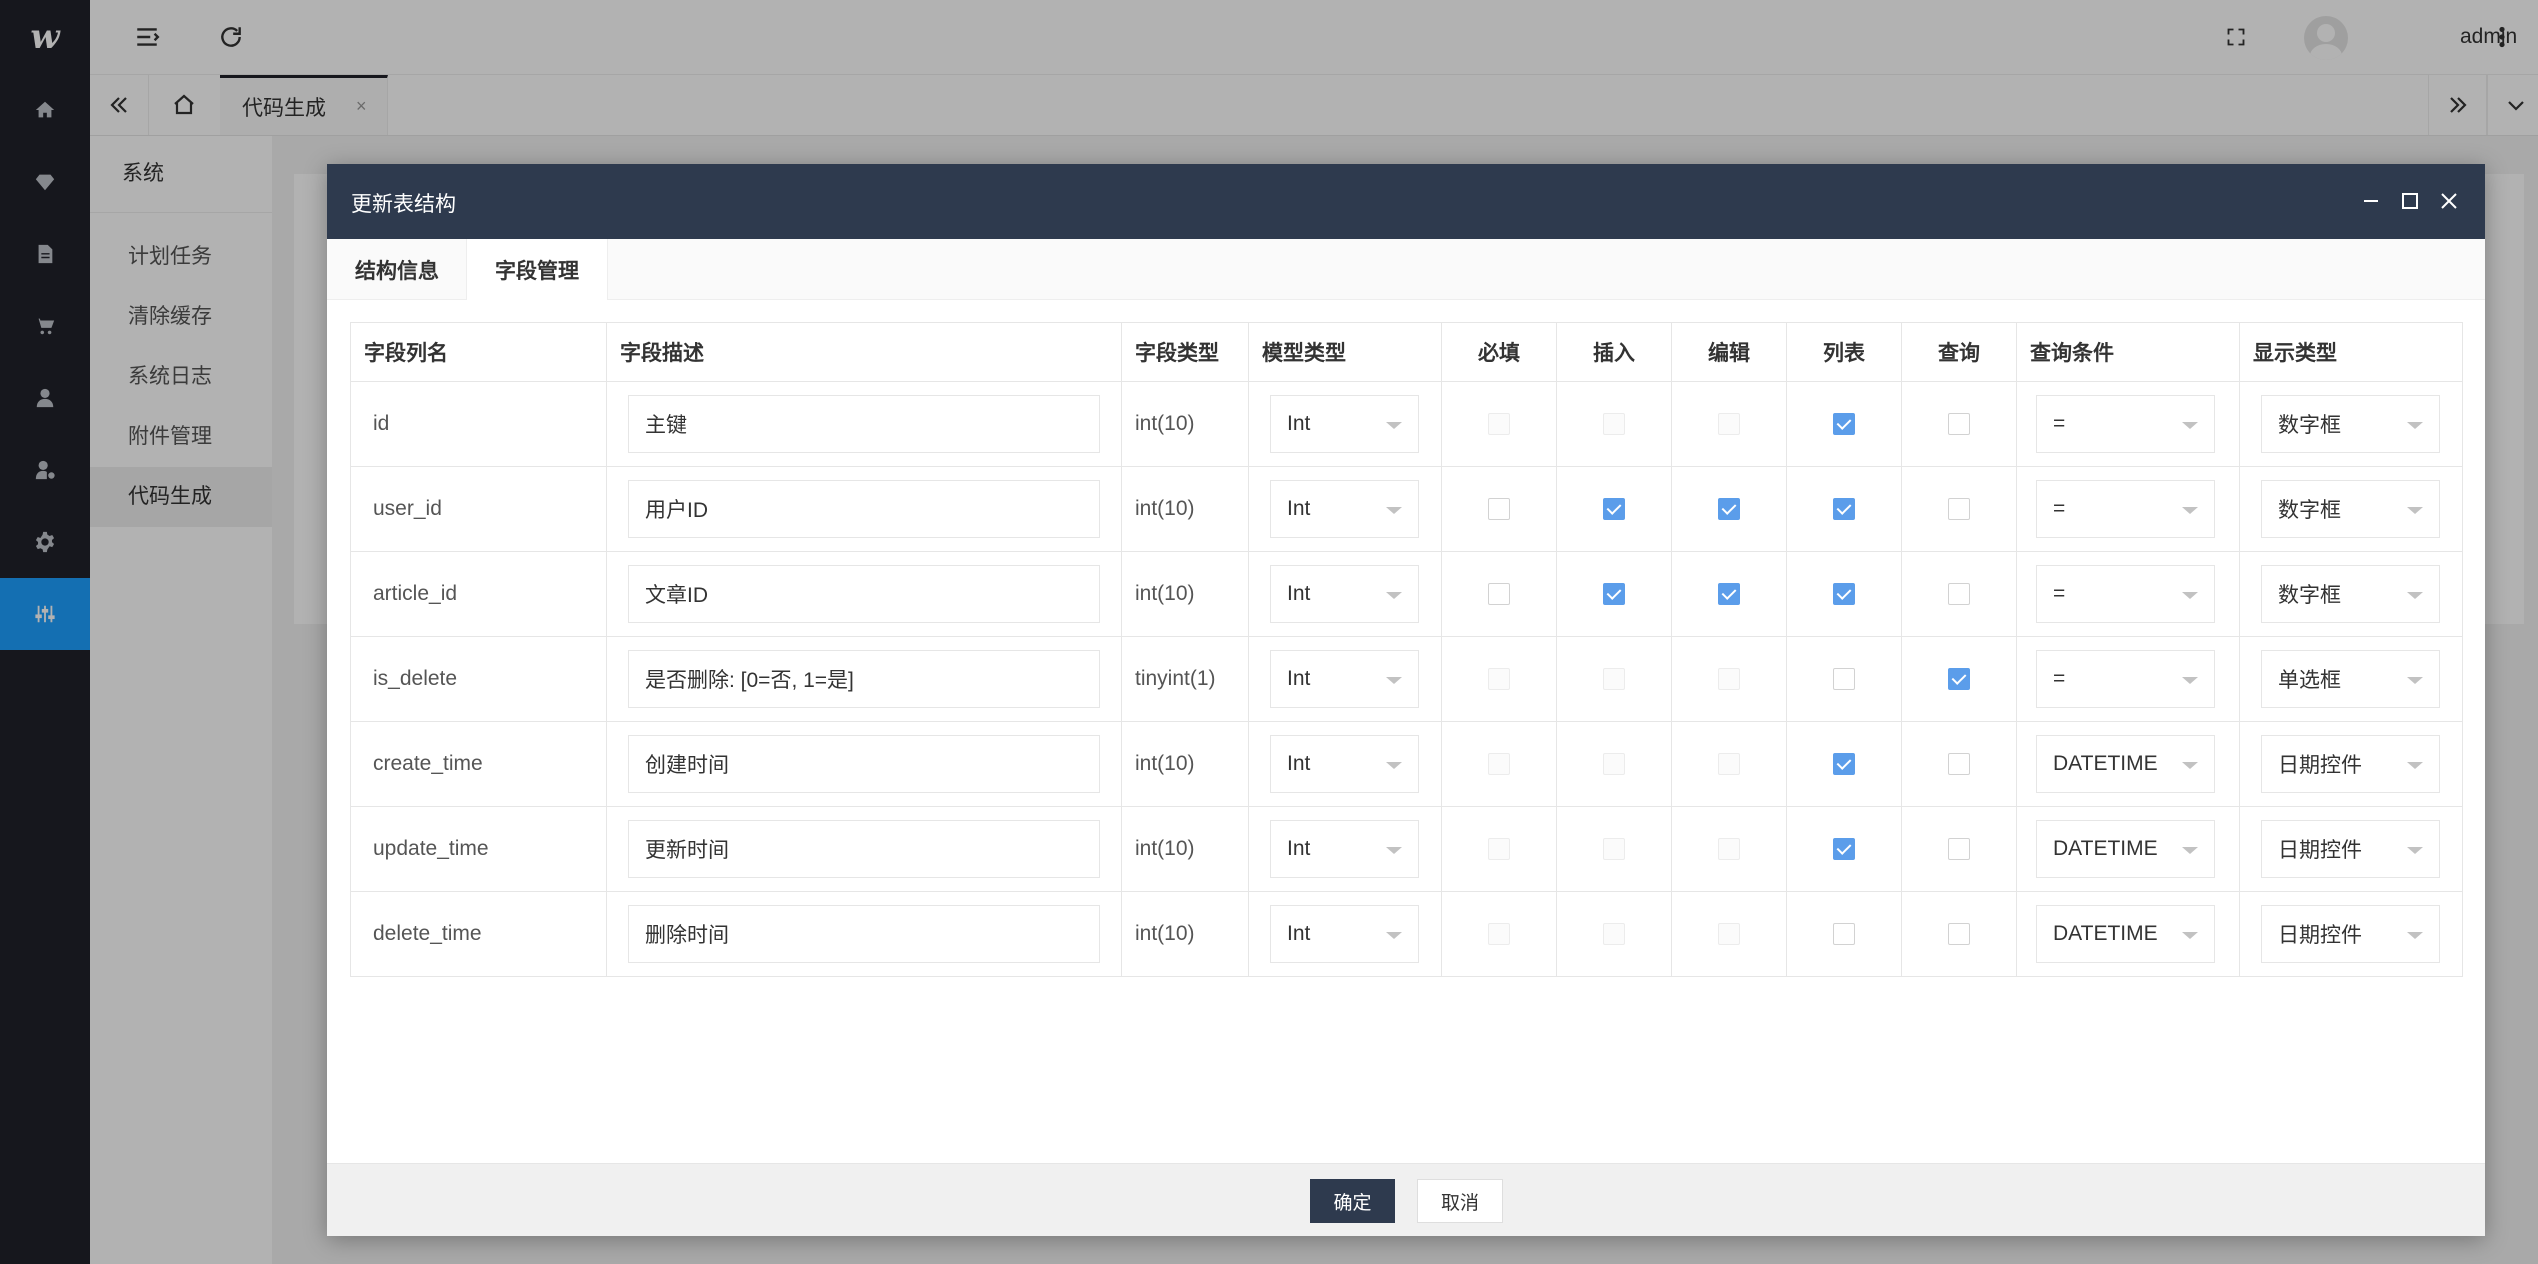 The width and height of the screenshot is (2538, 1264). I want to click on table-row: create_time 创建时间 int(10) Int DATETIME 日期控件, so click(1406, 764).